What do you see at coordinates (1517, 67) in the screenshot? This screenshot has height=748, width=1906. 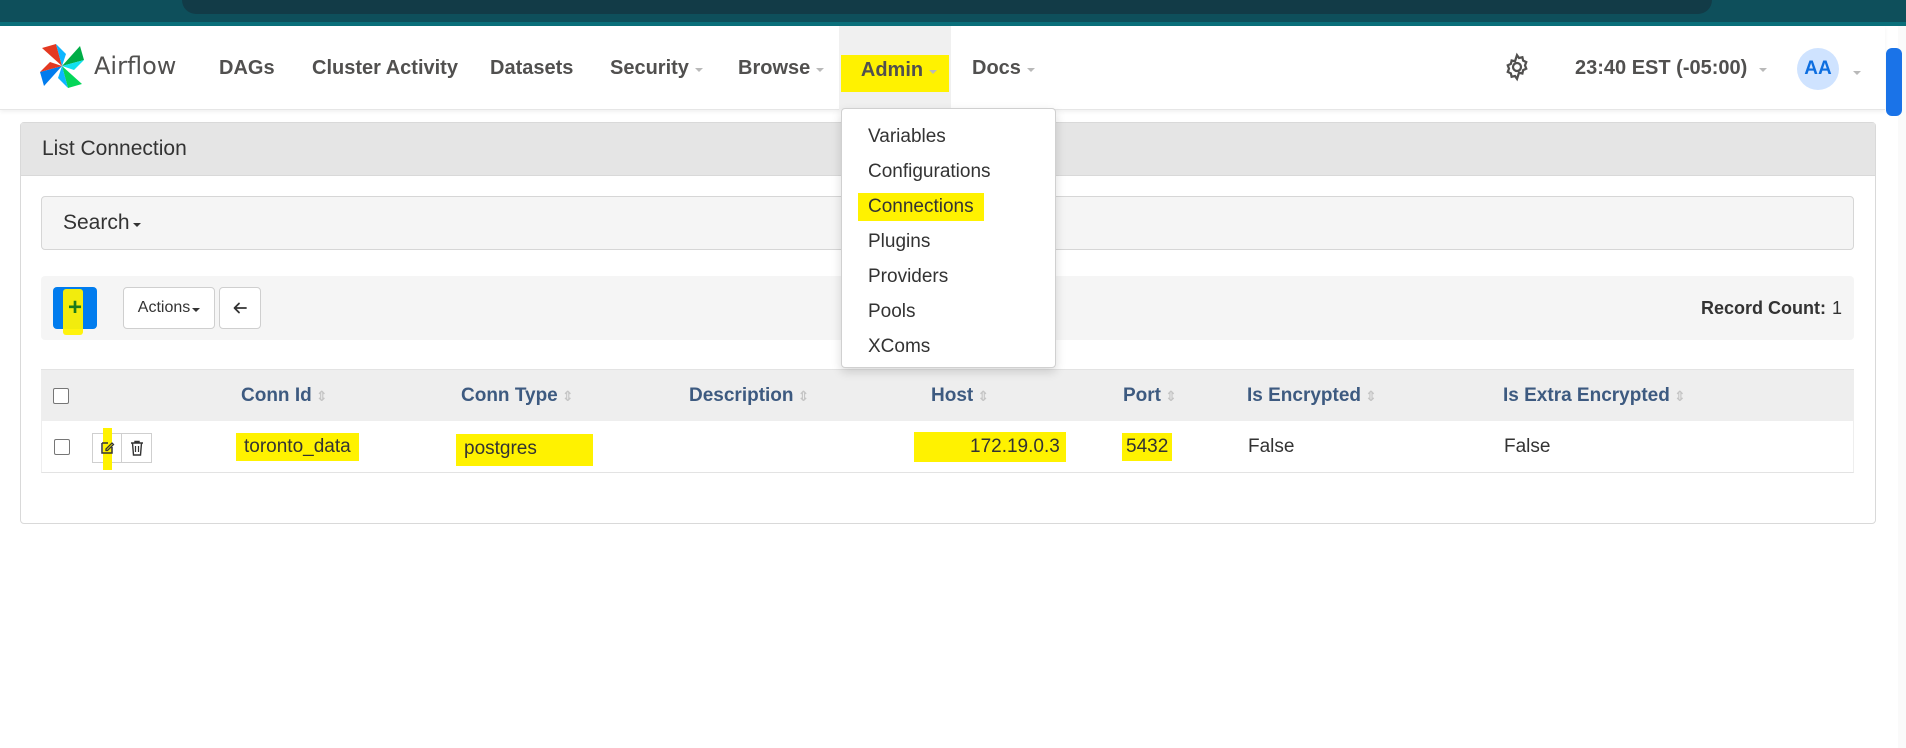 I see `gear-icon` at bounding box center [1517, 67].